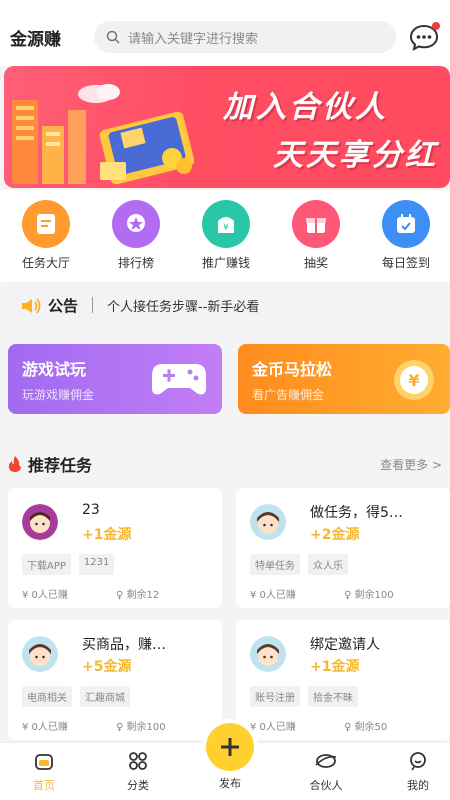 Image resolution: width=450 pixels, height=800 pixels. Describe the element at coordinates (371, 727) in the screenshot. I see `remaining-count: 剩余50` at that location.